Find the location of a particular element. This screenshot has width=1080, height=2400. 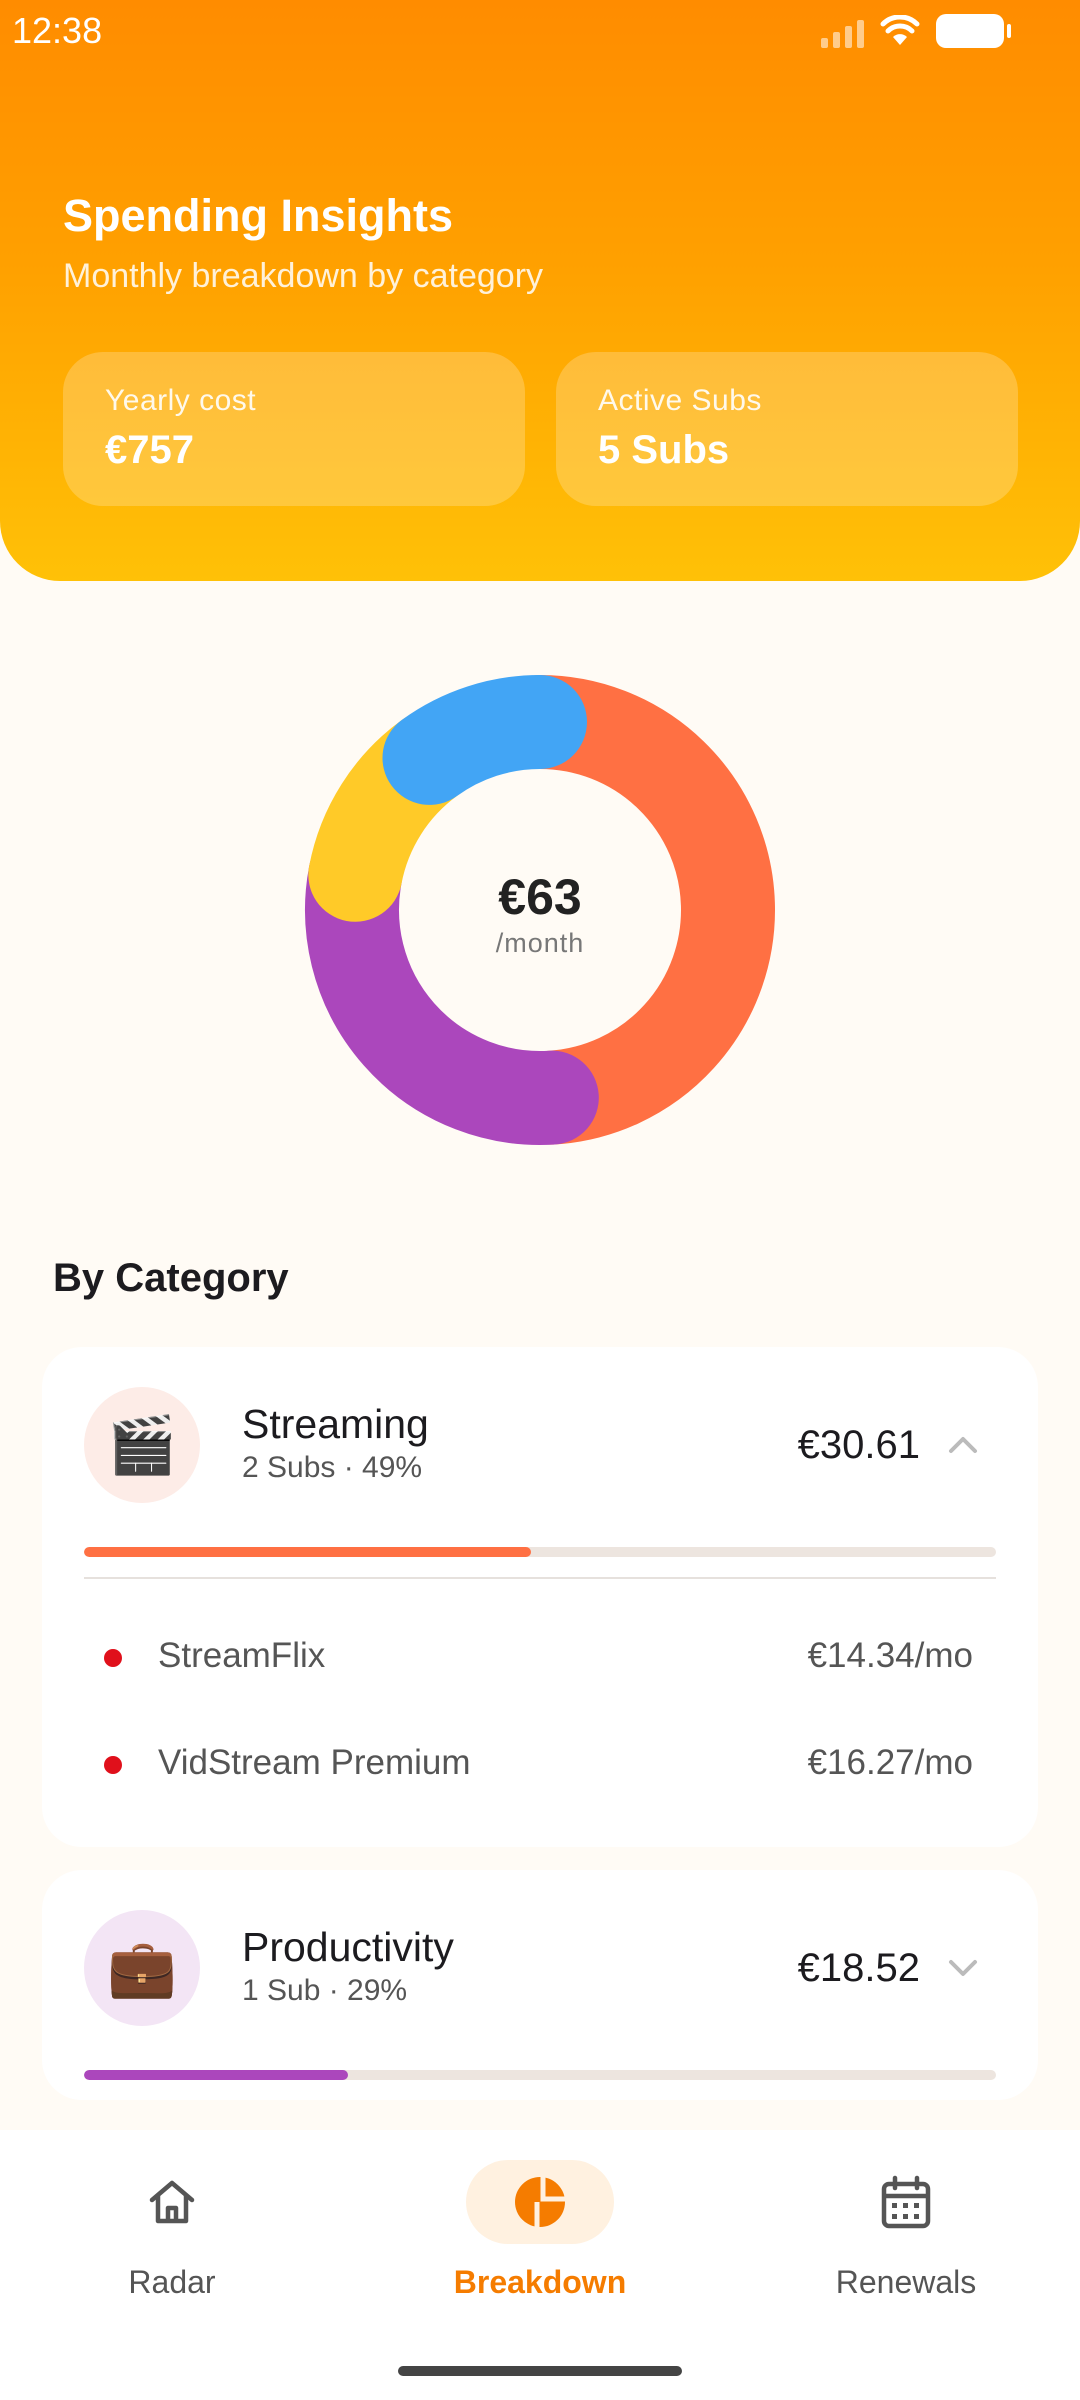

chevron-down-icon is located at coordinates (963, 1968).